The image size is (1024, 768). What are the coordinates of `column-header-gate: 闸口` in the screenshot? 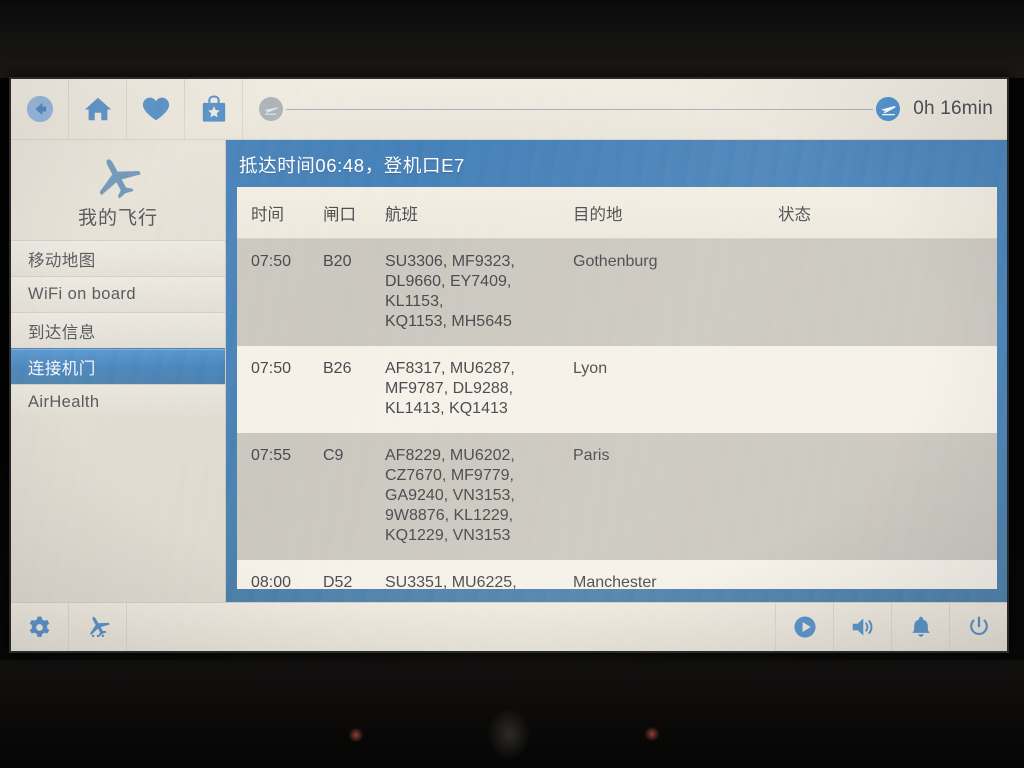 It's located at (354, 213).